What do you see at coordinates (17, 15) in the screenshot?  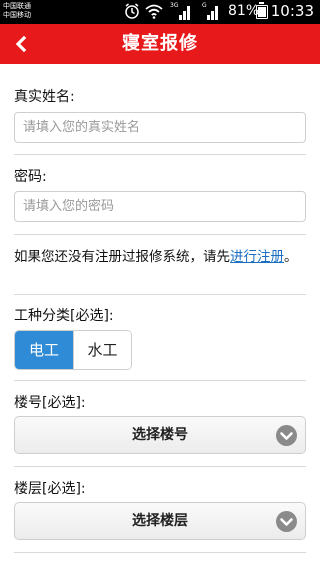 I see `carrier-2: 中国移动` at bounding box center [17, 15].